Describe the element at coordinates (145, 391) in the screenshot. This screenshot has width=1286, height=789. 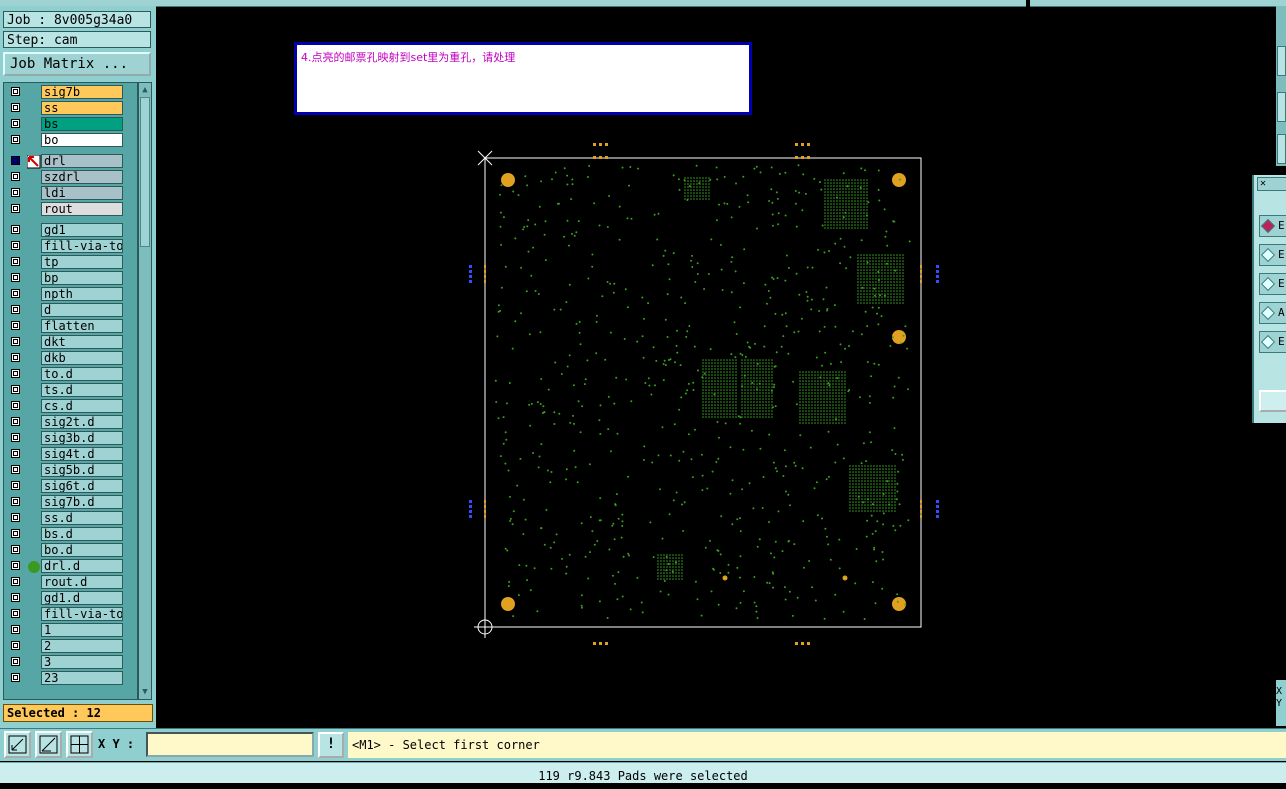
I see `layer-scrollbar: ▲ ▼` at that location.